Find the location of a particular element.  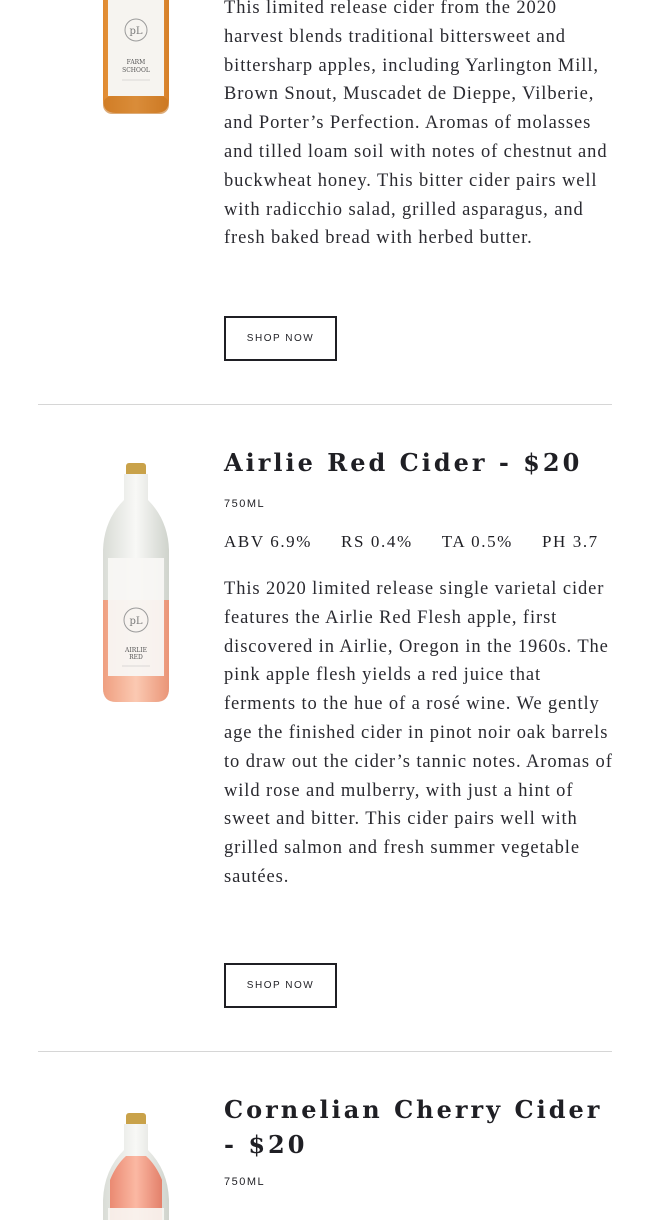

product-title: Cornelian Cherry Cider - $20 is located at coordinates (413, 1127).